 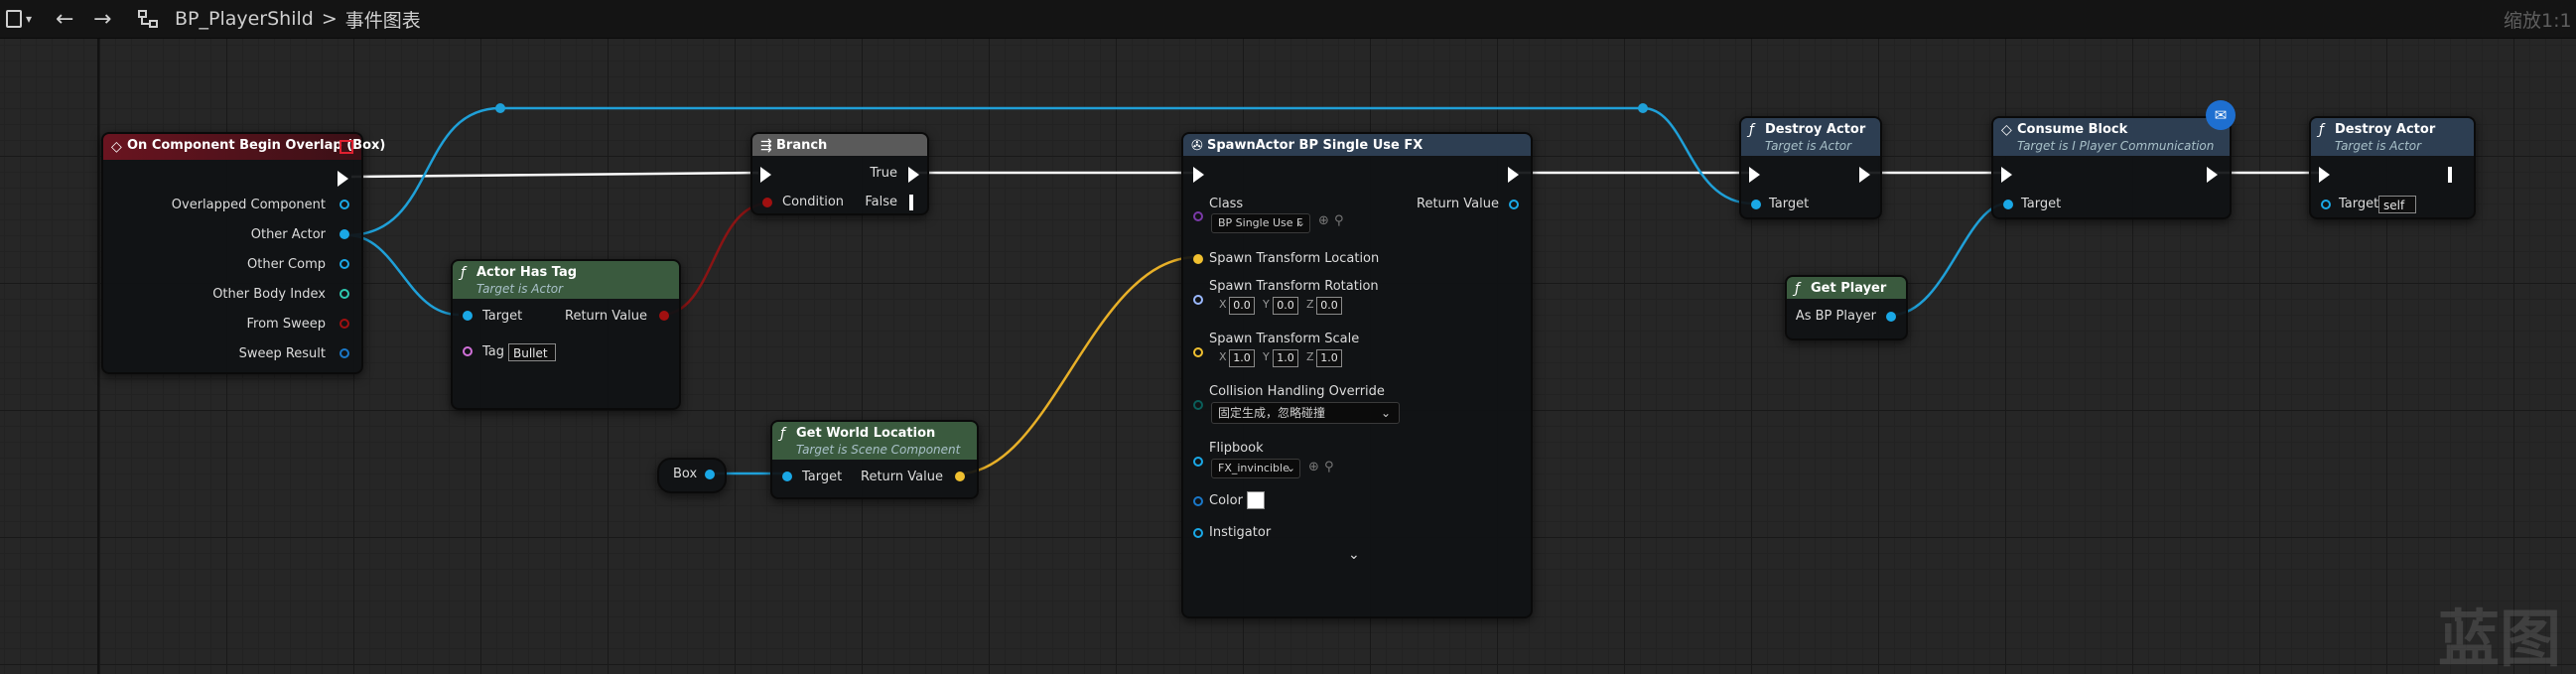 What do you see at coordinates (1357, 145) in the screenshot?
I see `node-header: ✇ SpawnActor BP Single Use FX` at bounding box center [1357, 145].